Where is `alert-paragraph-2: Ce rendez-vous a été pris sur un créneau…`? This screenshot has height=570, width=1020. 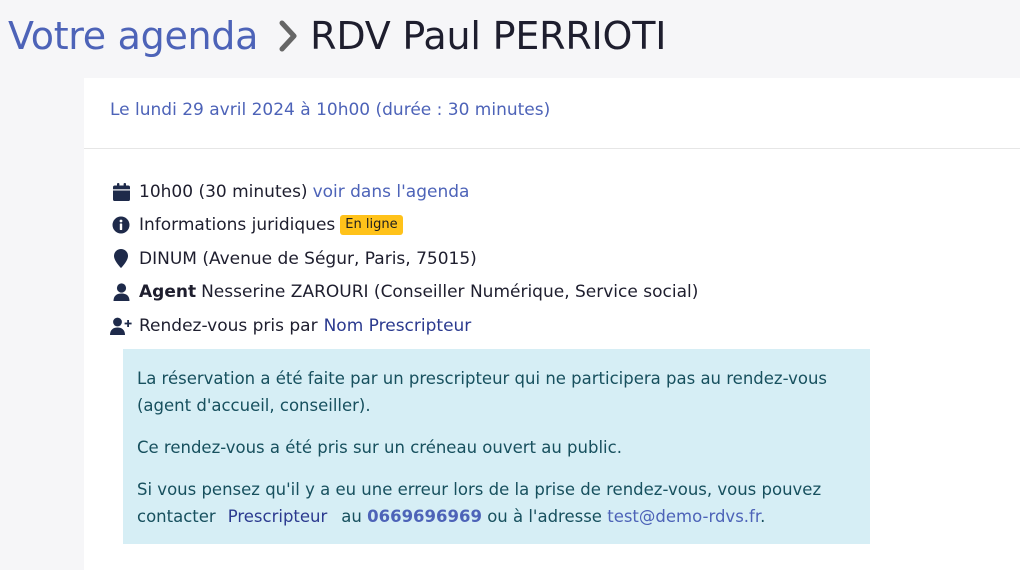 alert-paragraph-2: Ce rendez-vous a été pris sur un créneau… is located at coordinates (496, 447).